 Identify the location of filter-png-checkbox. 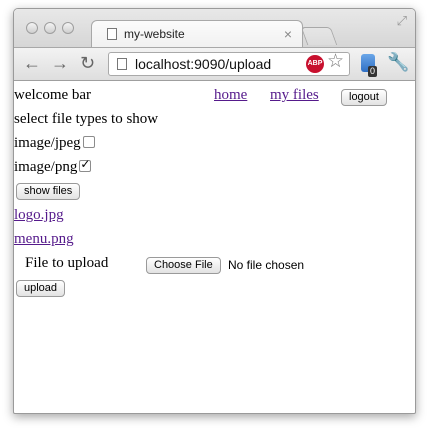
(85, 164).